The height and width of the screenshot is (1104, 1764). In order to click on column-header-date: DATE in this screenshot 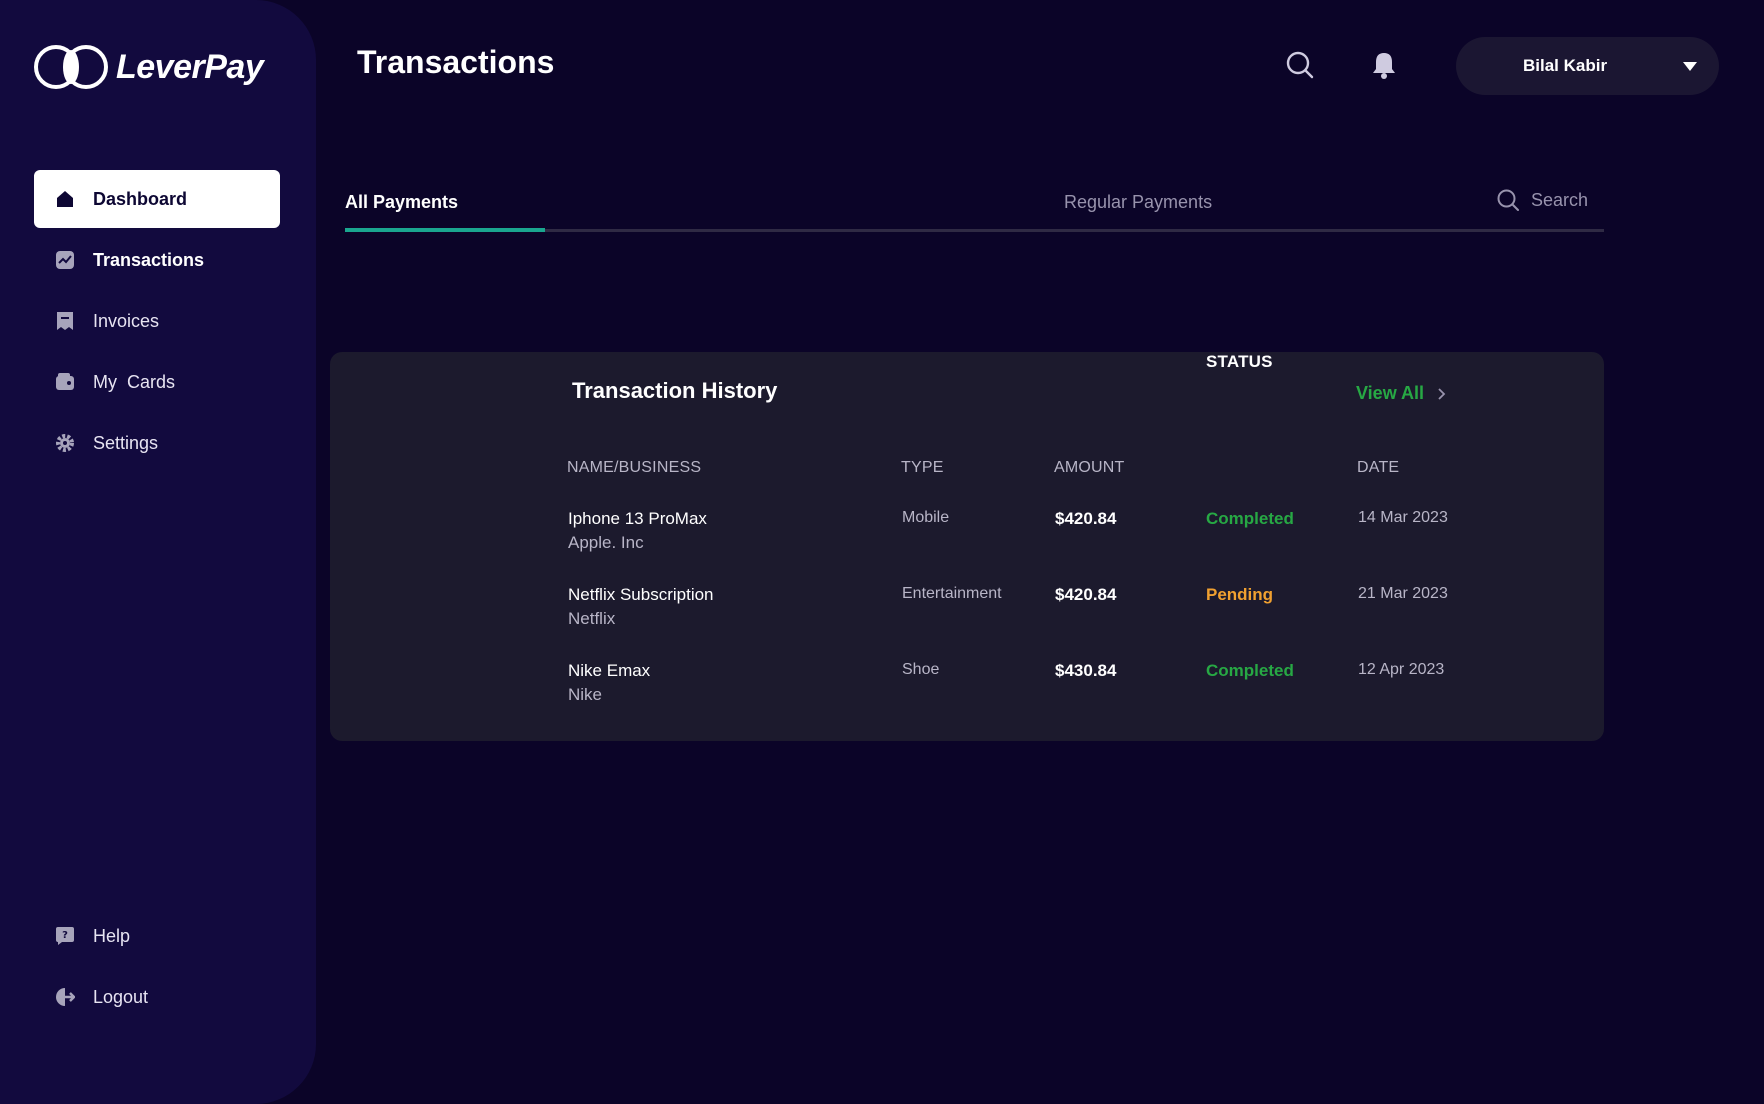, I will do `click(1378, 467)`.